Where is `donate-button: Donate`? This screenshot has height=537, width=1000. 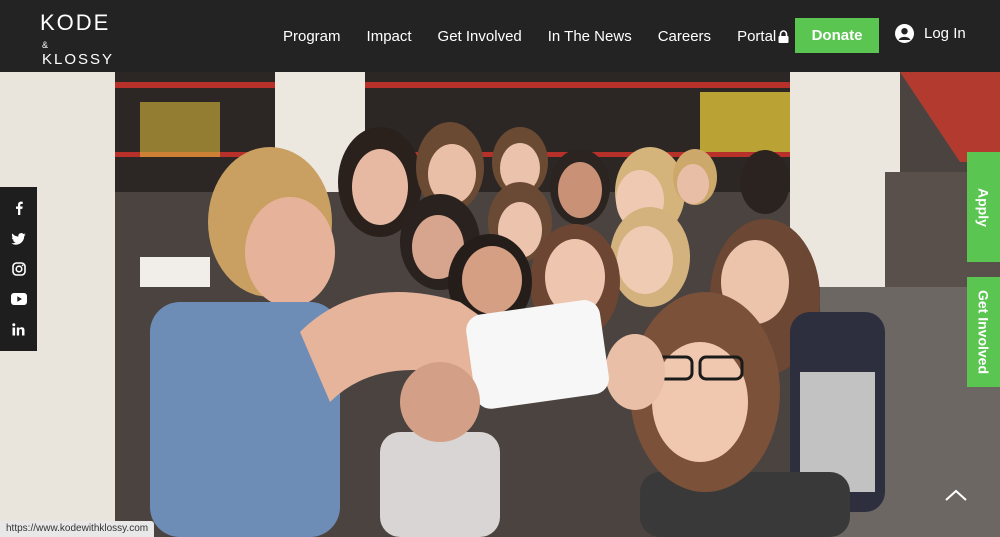
donate-button: Donate is located at coordinates (837, 35).